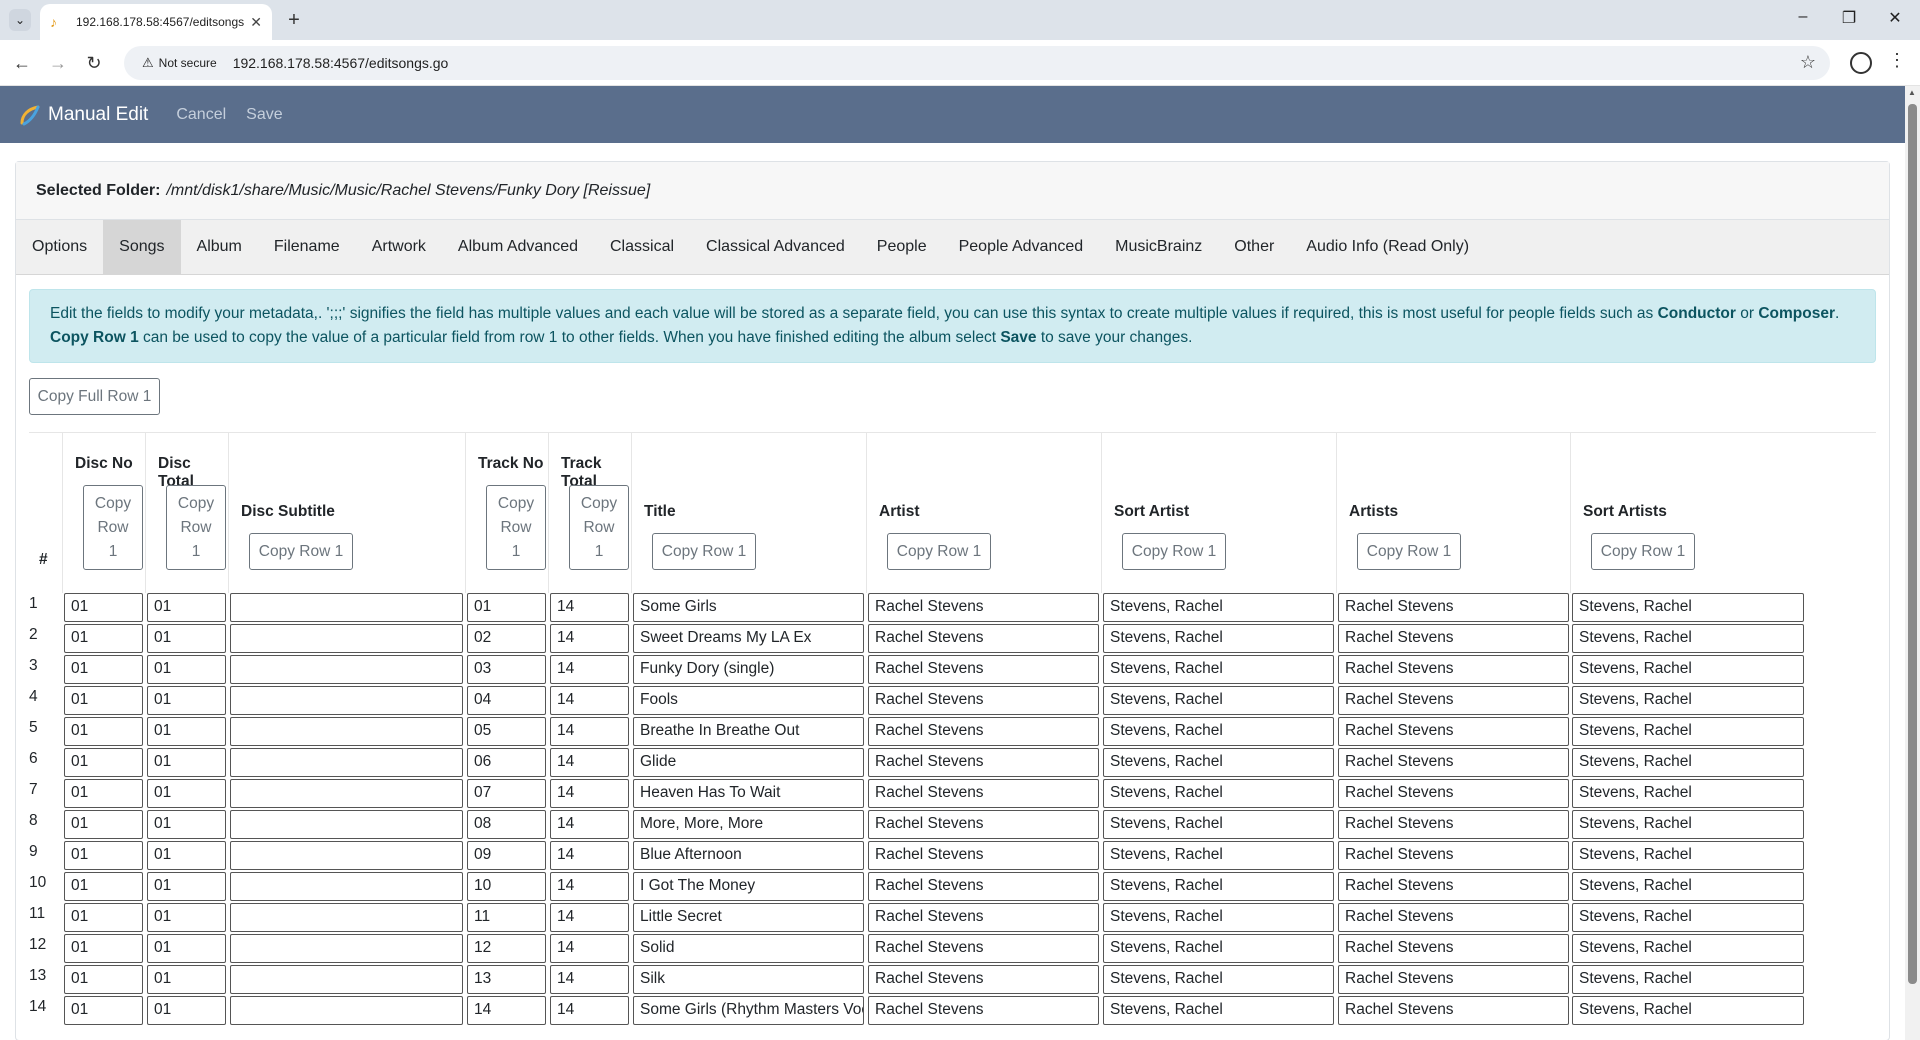 The height and width of the screenshot is (1040, 1920). What do you see at coordinates (506, 700) in the screenshot?
I see `track-no-input: 04` at bounding box center [506, 700].